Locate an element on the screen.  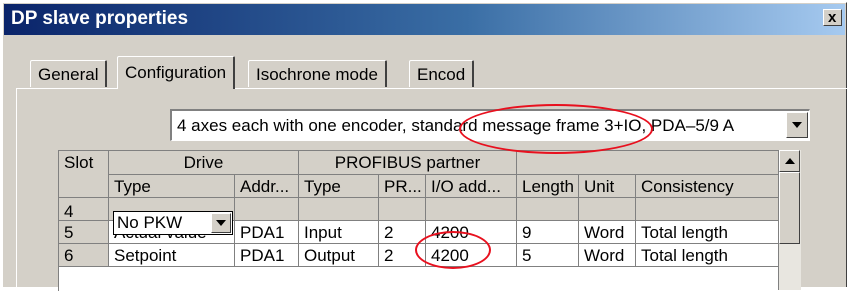
tab-isochrone-mode: Isochrone mode is located at coordinates (317, 73).